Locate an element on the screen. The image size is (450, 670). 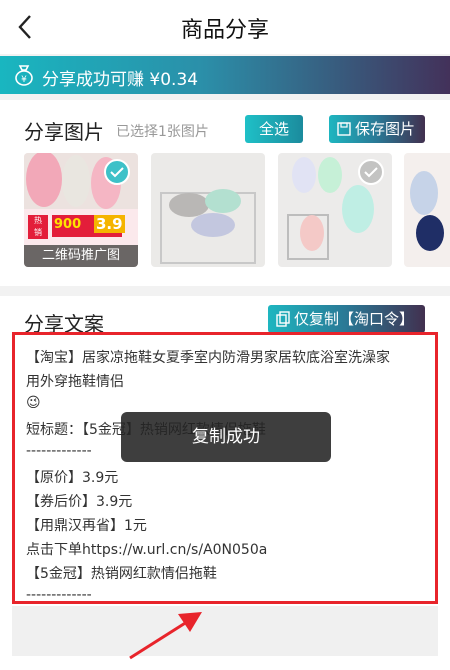
share-image-1: 热销 900 3.9 二维码推广图 is located at coordinates (81, 210).